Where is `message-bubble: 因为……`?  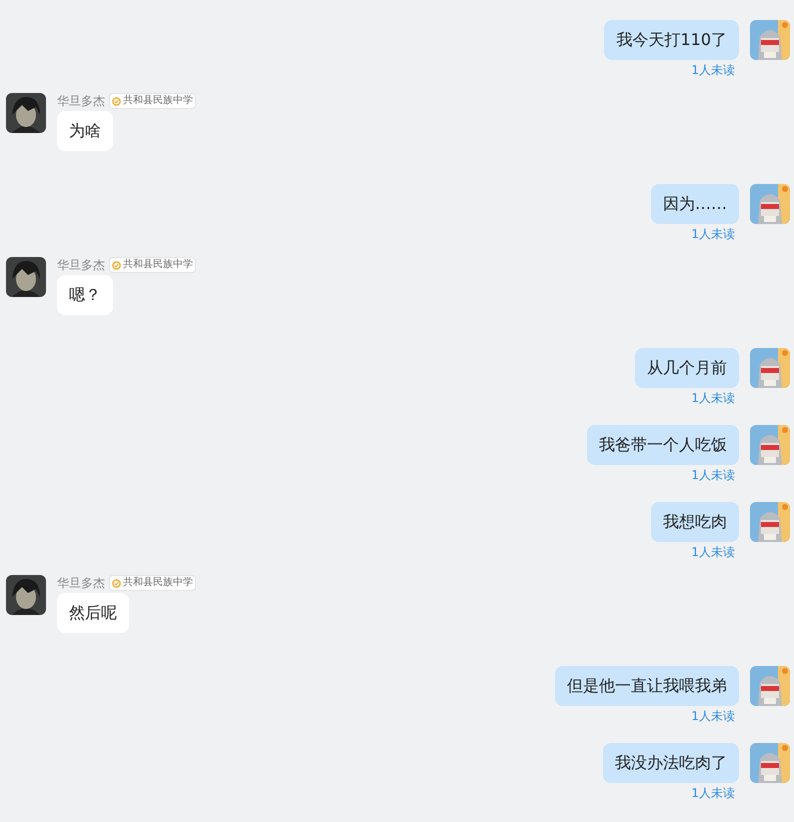
message-bubble: 因为…… is located at coordinates (695, 204).